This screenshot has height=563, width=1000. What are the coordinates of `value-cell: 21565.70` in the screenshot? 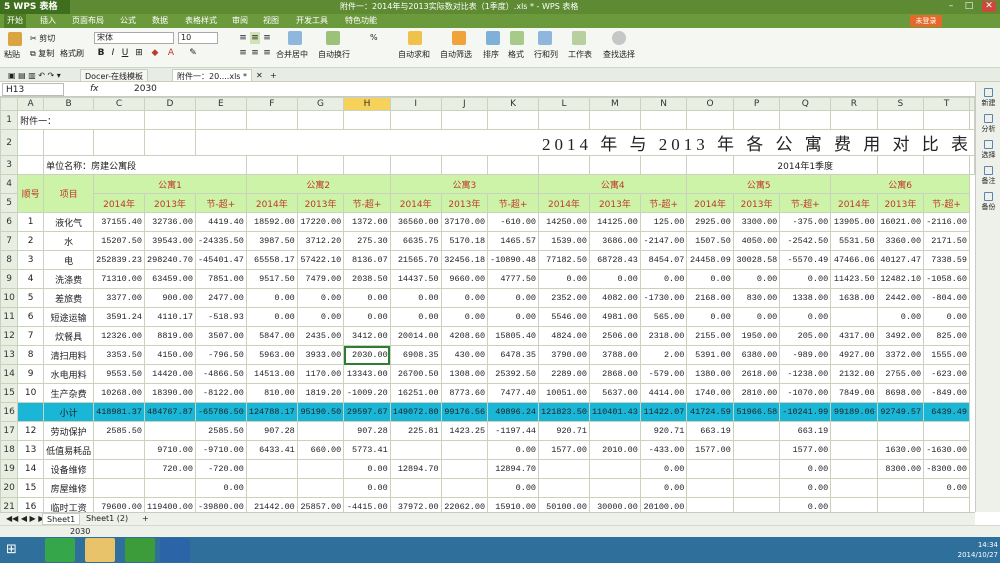 It's located at (415, 260).